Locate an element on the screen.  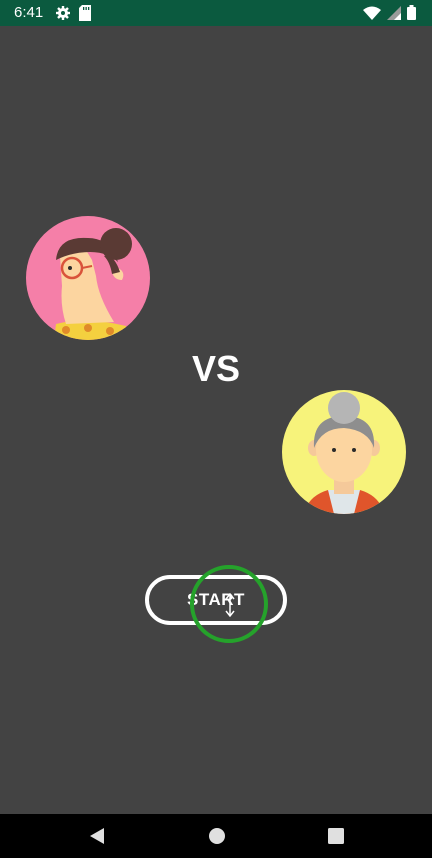
settings-icon is located at coordinates (63, 15).